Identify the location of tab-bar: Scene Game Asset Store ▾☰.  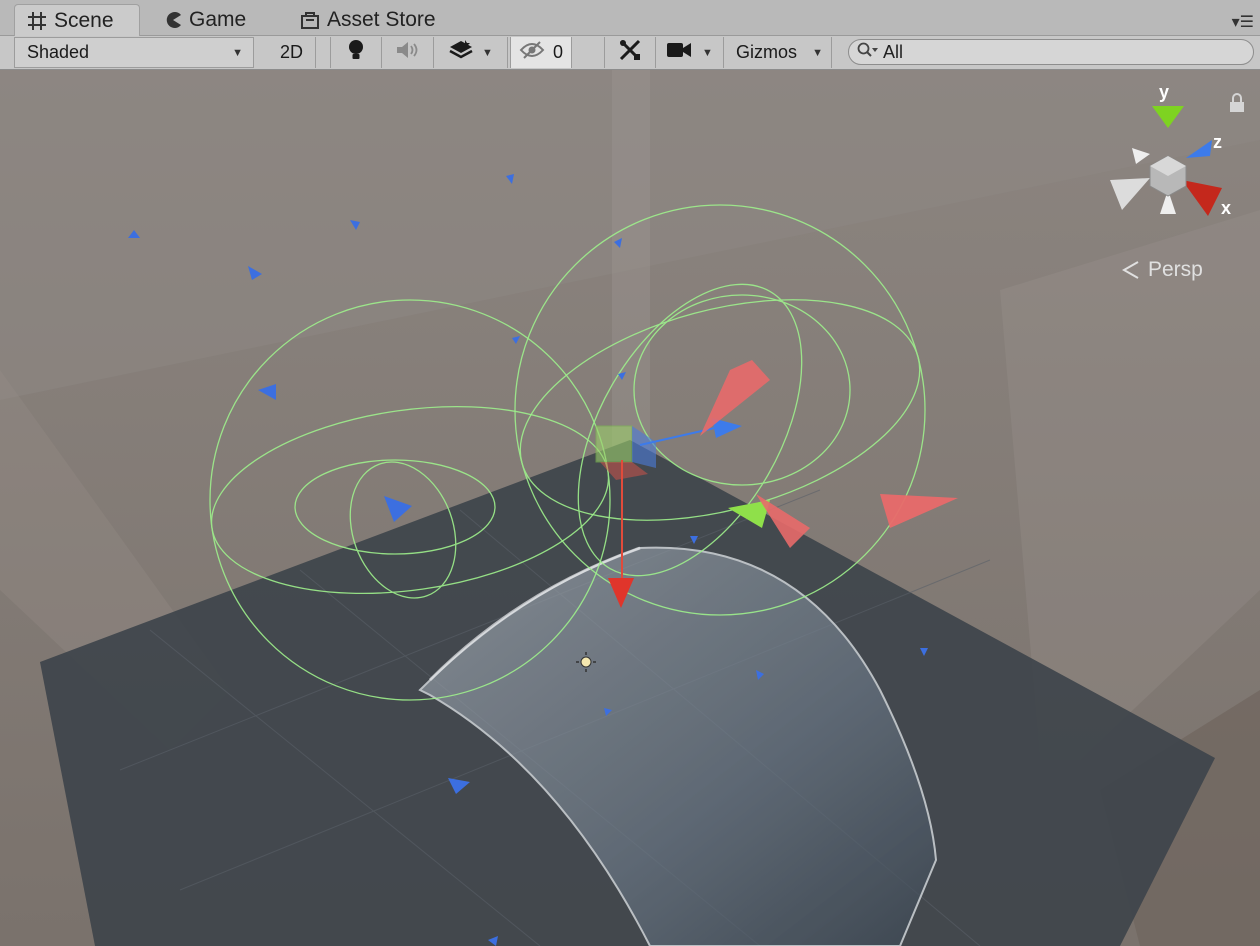
(630, 18).